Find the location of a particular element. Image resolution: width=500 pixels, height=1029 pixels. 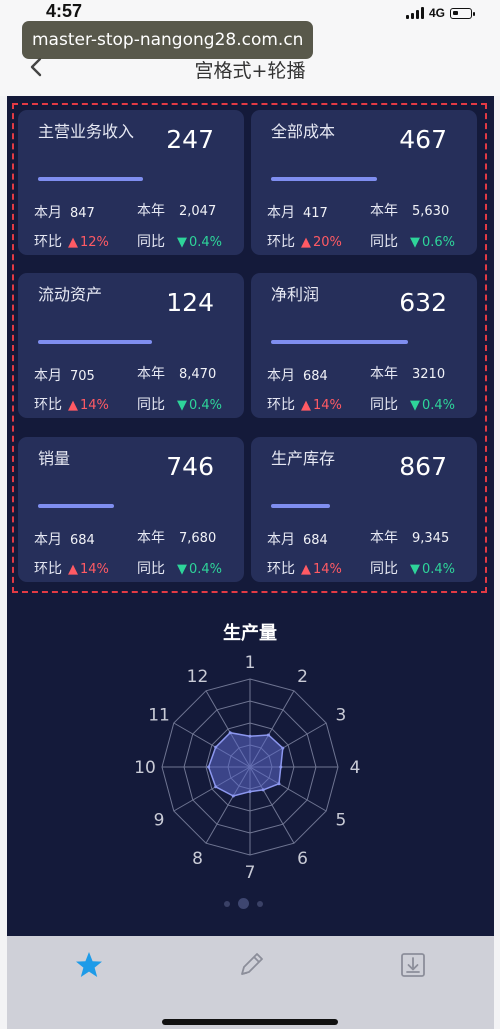

radar-chart: 123456789101112 is located at coordinates (247, 768).